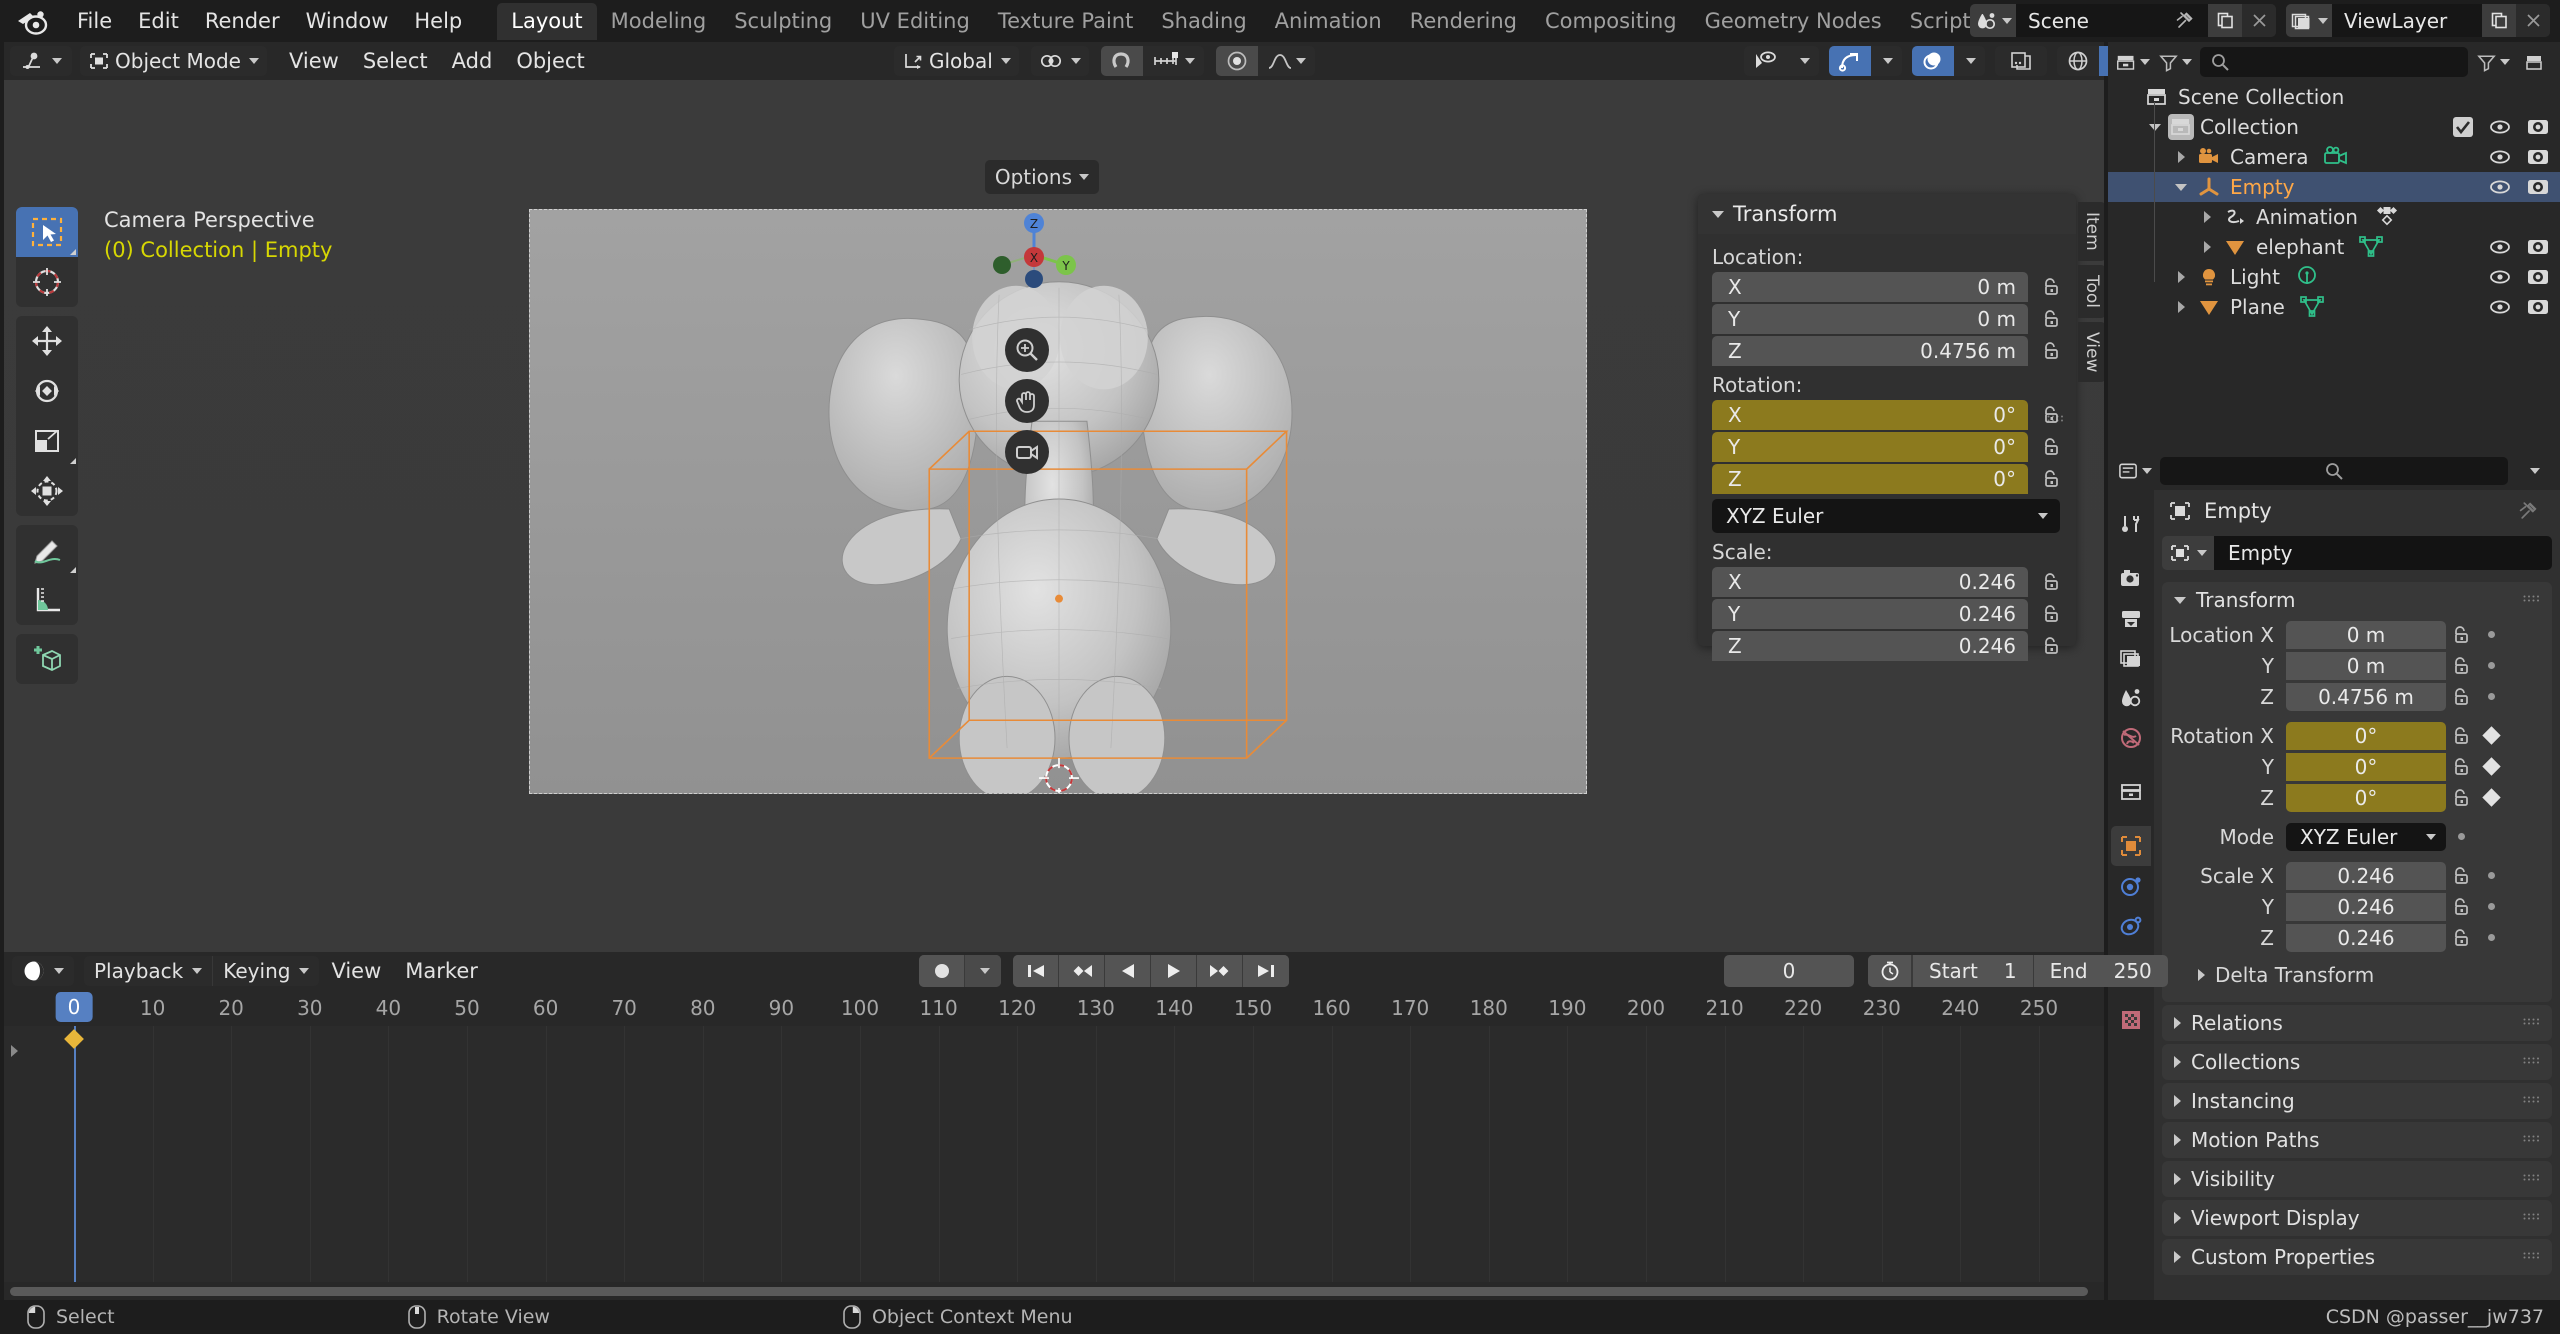 The height and width of the screenshot is (1334, 2560). What do you see at coordinates (1082, 971) in the screenshot?
I see `jump-to-prev-keyframe-icon` at bounding box center [1082, 971].